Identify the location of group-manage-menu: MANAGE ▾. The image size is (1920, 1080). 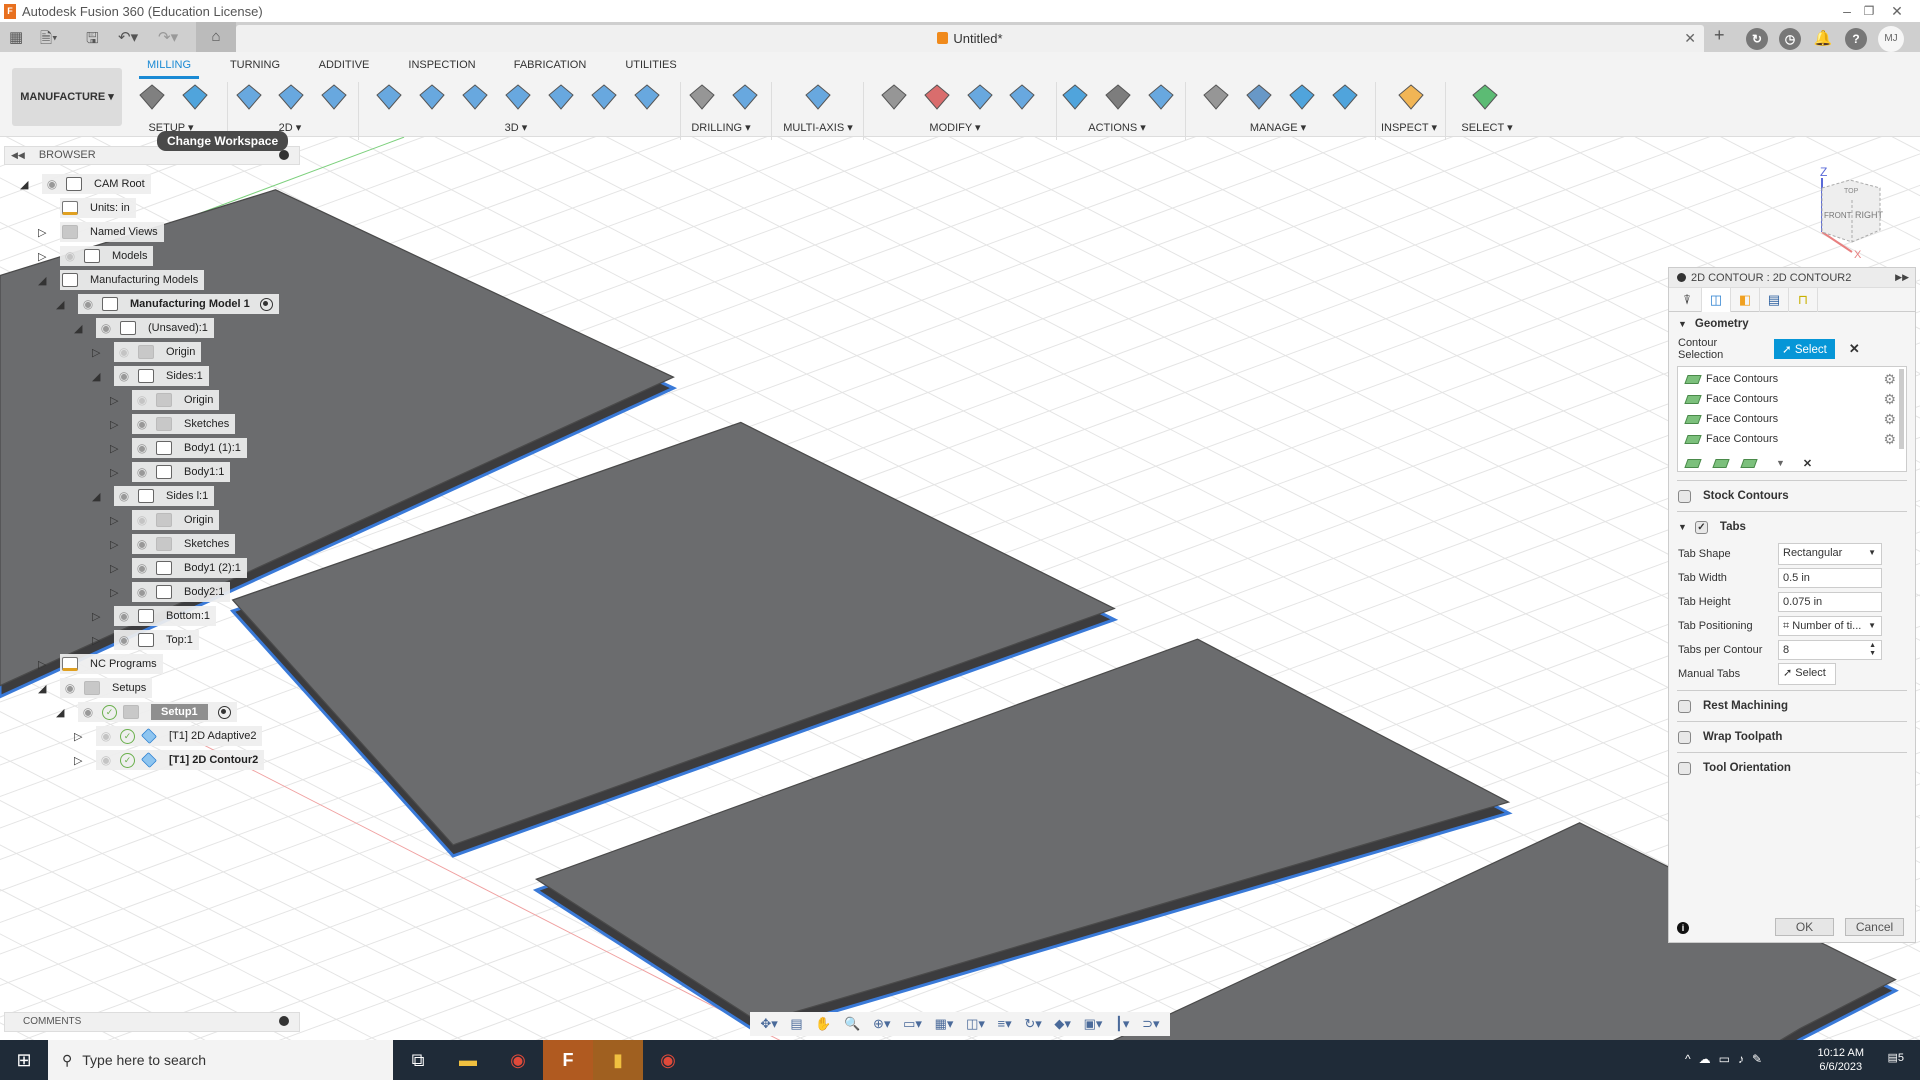
(1278, 127).